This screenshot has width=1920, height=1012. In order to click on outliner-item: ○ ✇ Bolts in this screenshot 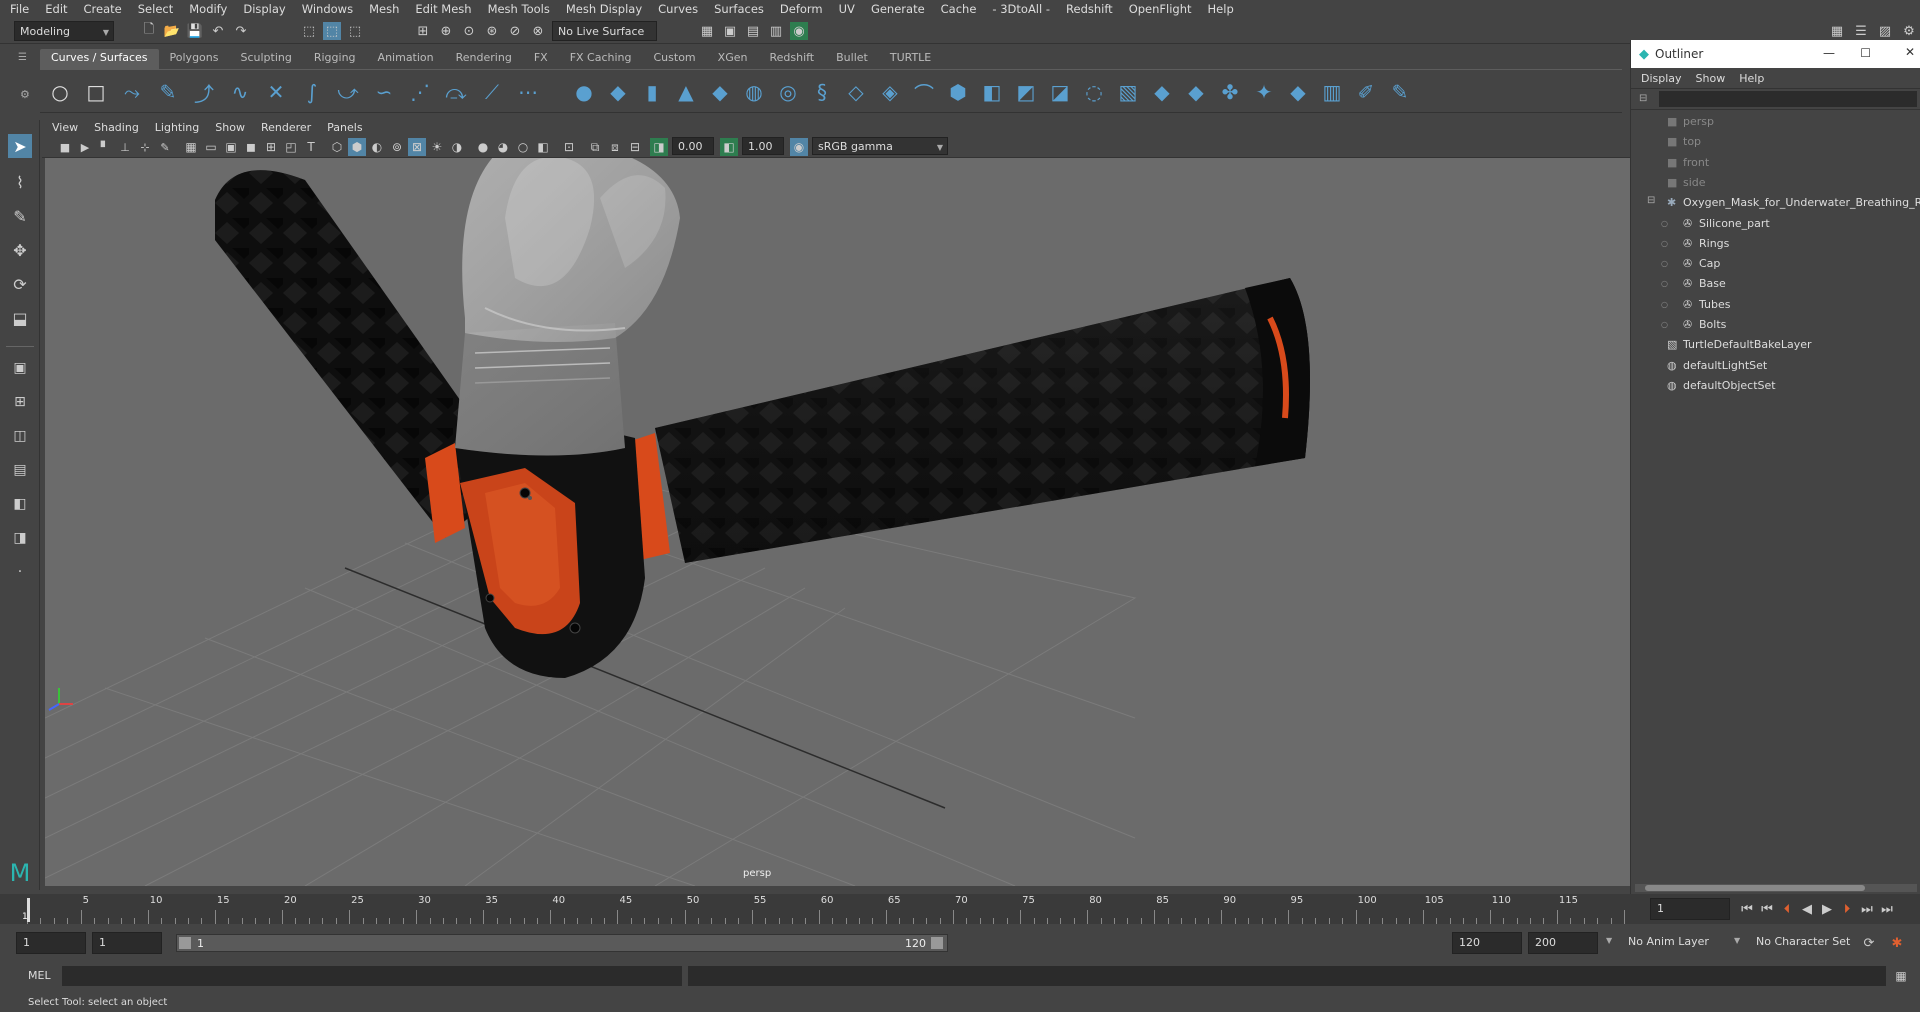, I will do `click(1775, 325)`.